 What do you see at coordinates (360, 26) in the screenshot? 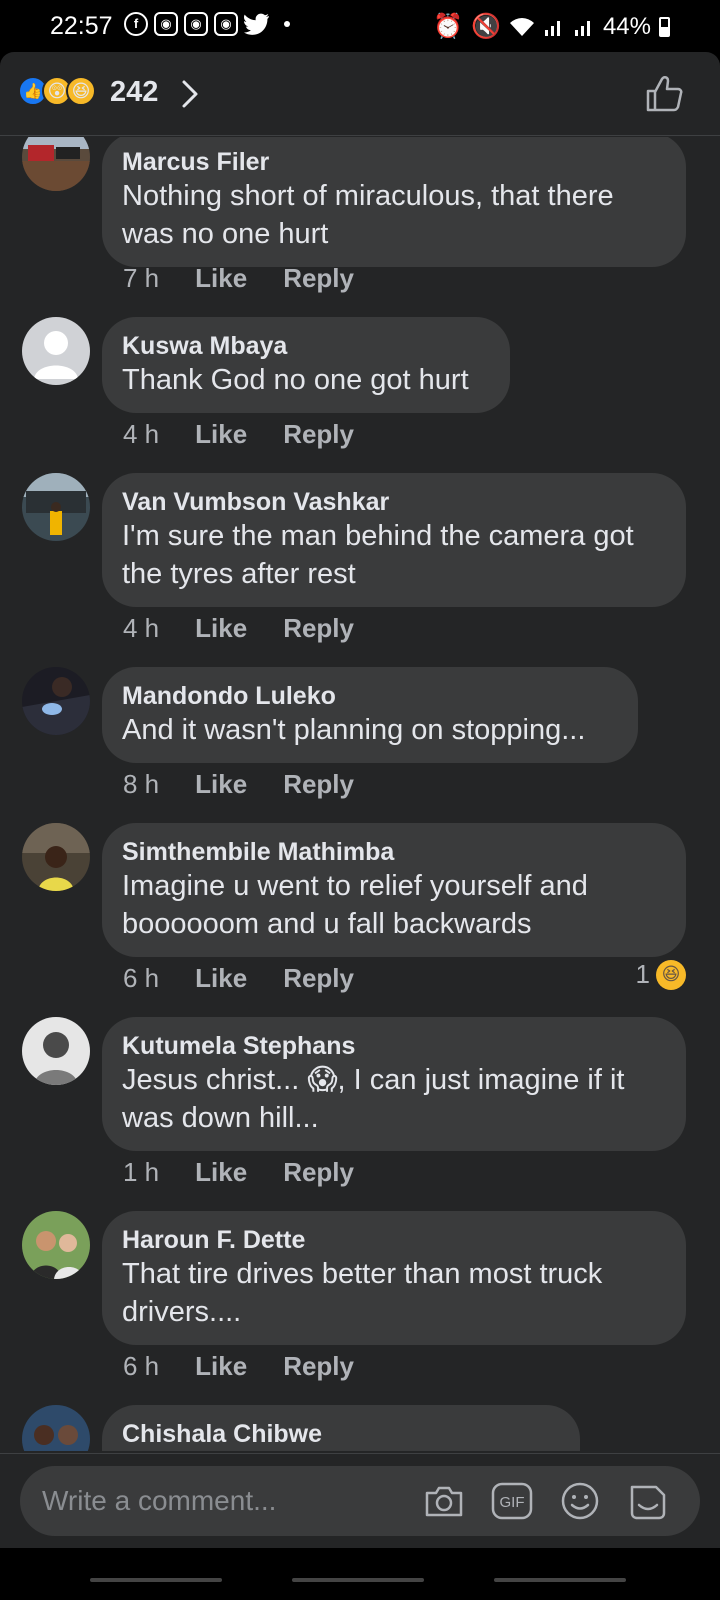
I see `status-bar: 22:57 f ◉ ◉ ◉ ⏰ 🔇 44%` at bounding box center [360, 26].